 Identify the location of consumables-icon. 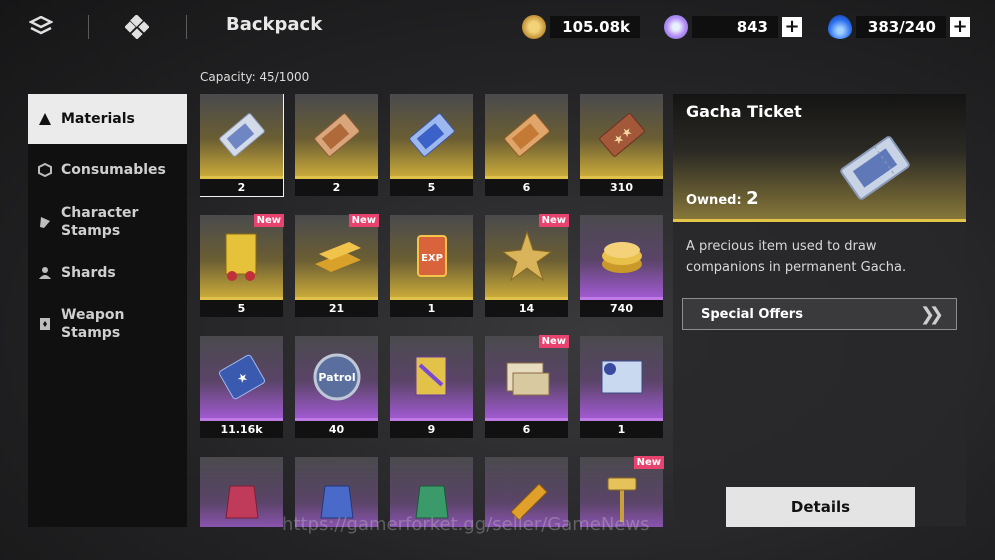
(45, 170).